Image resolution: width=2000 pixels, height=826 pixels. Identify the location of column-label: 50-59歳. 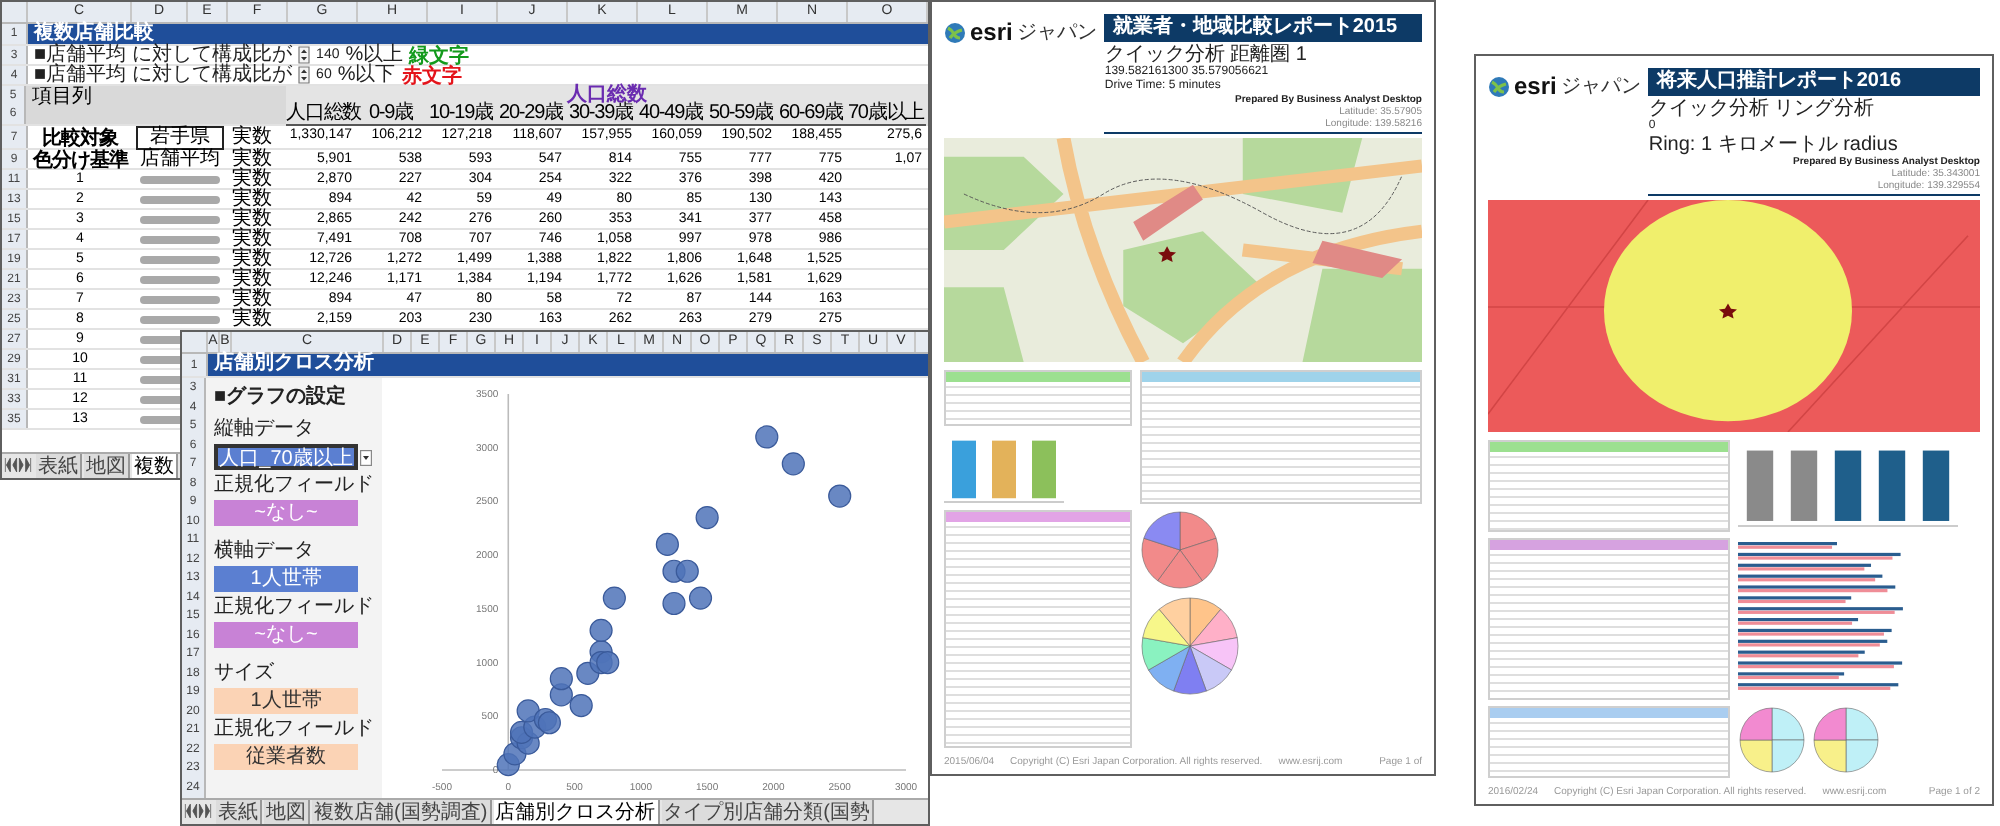
(741, 115).